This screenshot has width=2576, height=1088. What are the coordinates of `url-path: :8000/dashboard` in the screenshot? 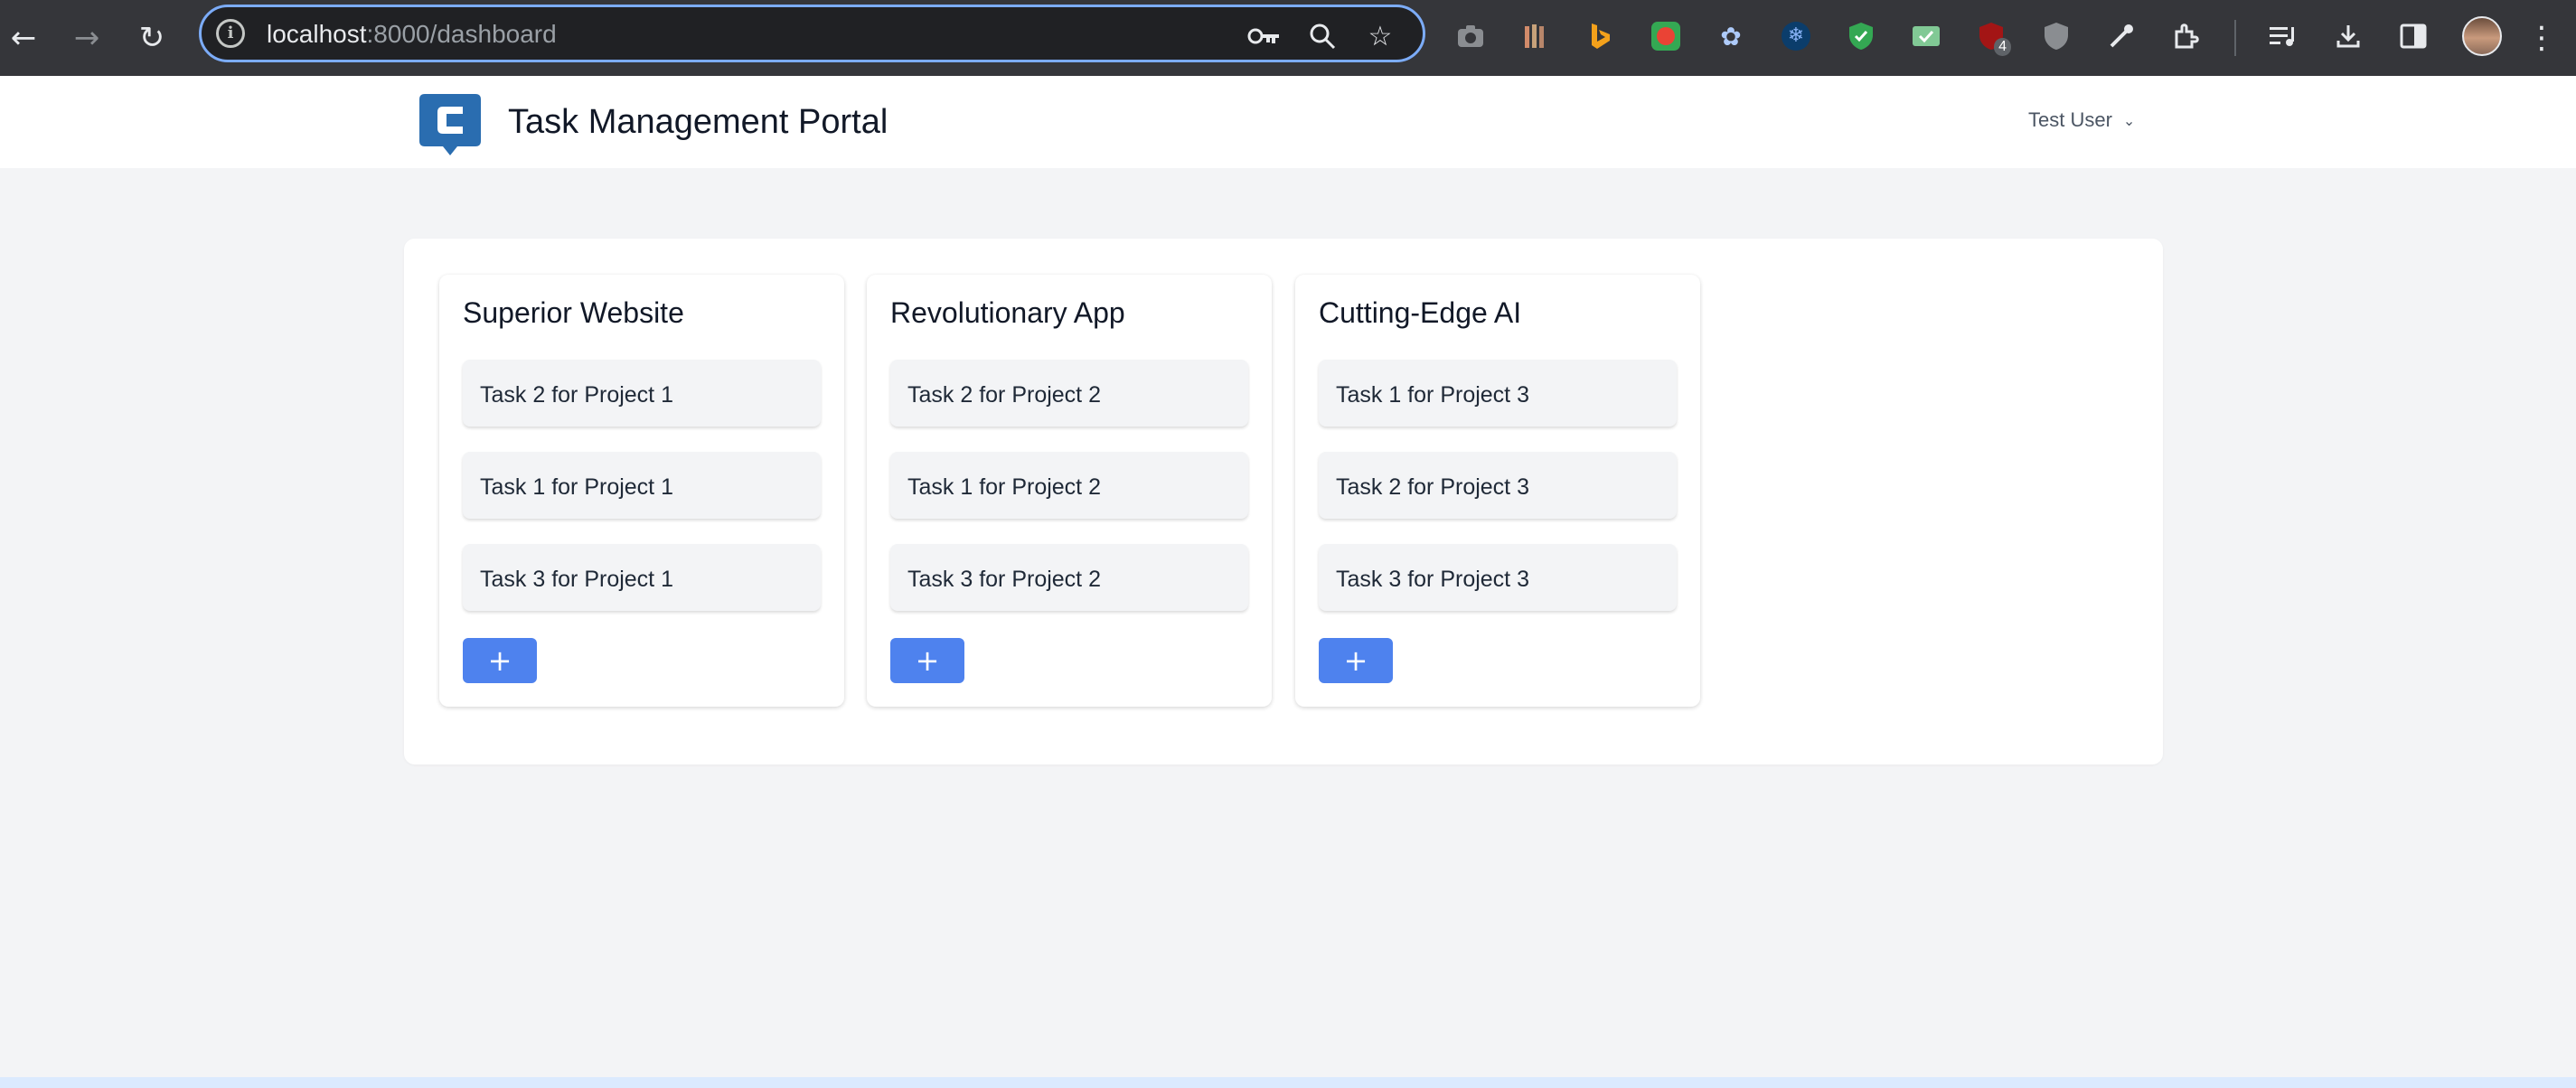 It's located at (462, 34).